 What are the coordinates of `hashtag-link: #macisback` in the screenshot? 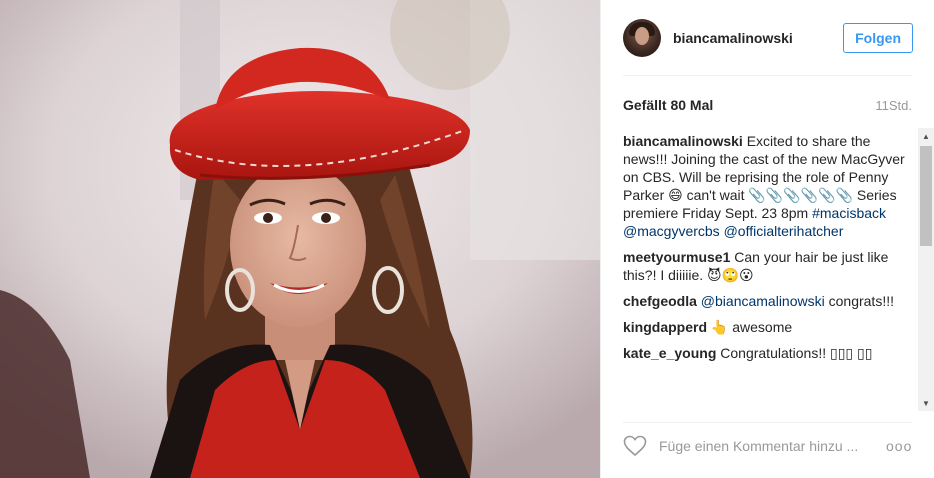 It's located at (849, 213).